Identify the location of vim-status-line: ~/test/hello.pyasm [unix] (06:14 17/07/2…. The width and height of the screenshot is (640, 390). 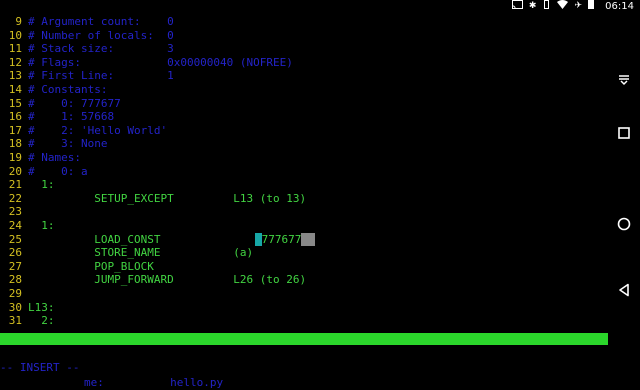
(304, 351).